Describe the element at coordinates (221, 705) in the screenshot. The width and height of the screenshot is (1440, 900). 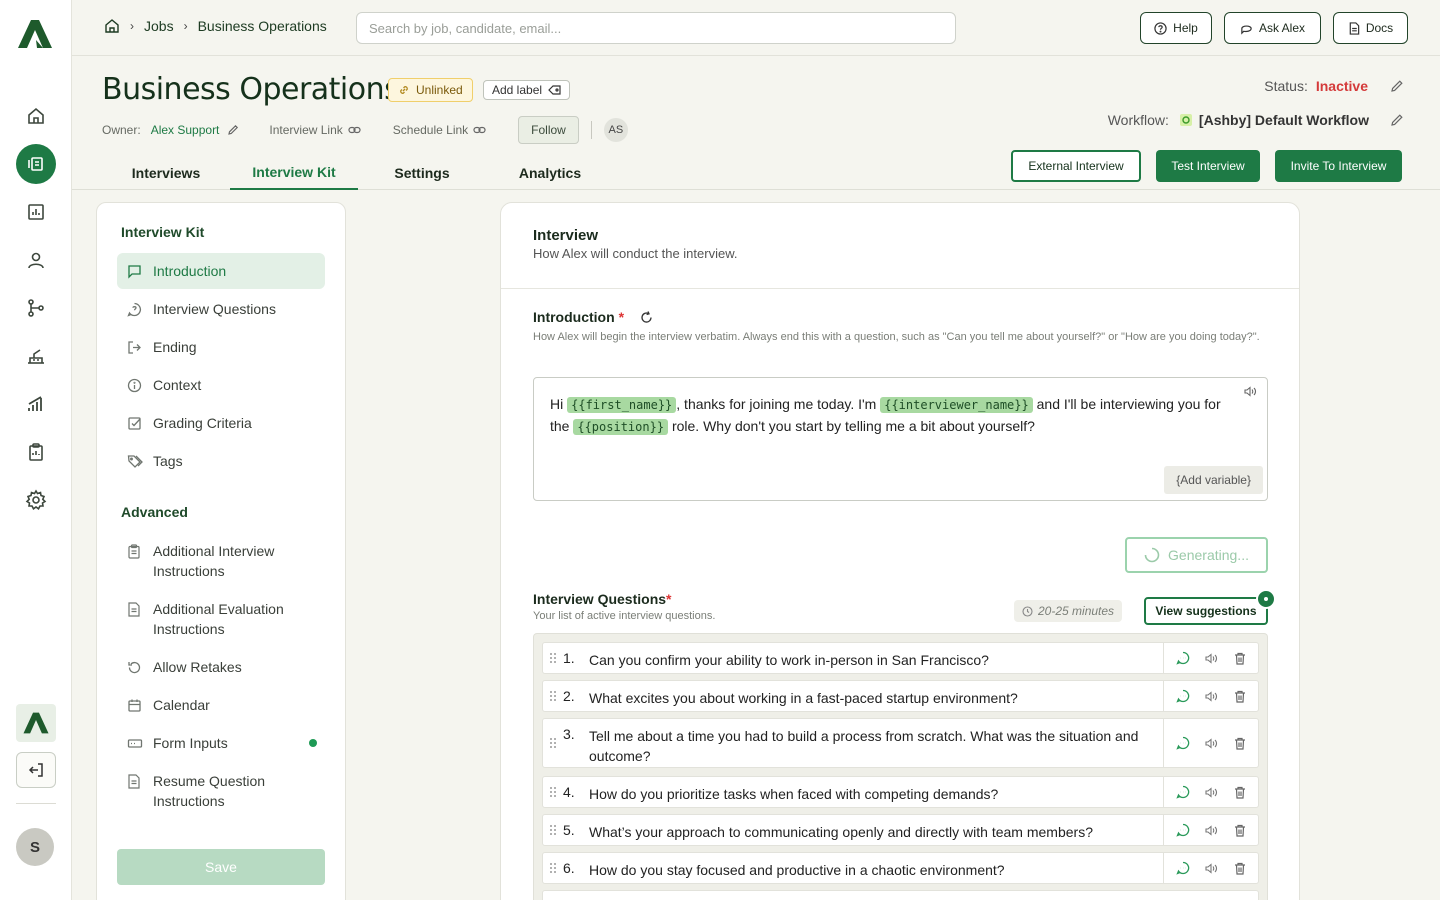
I see `sidebar-item-calendar: Calendar` at that location.